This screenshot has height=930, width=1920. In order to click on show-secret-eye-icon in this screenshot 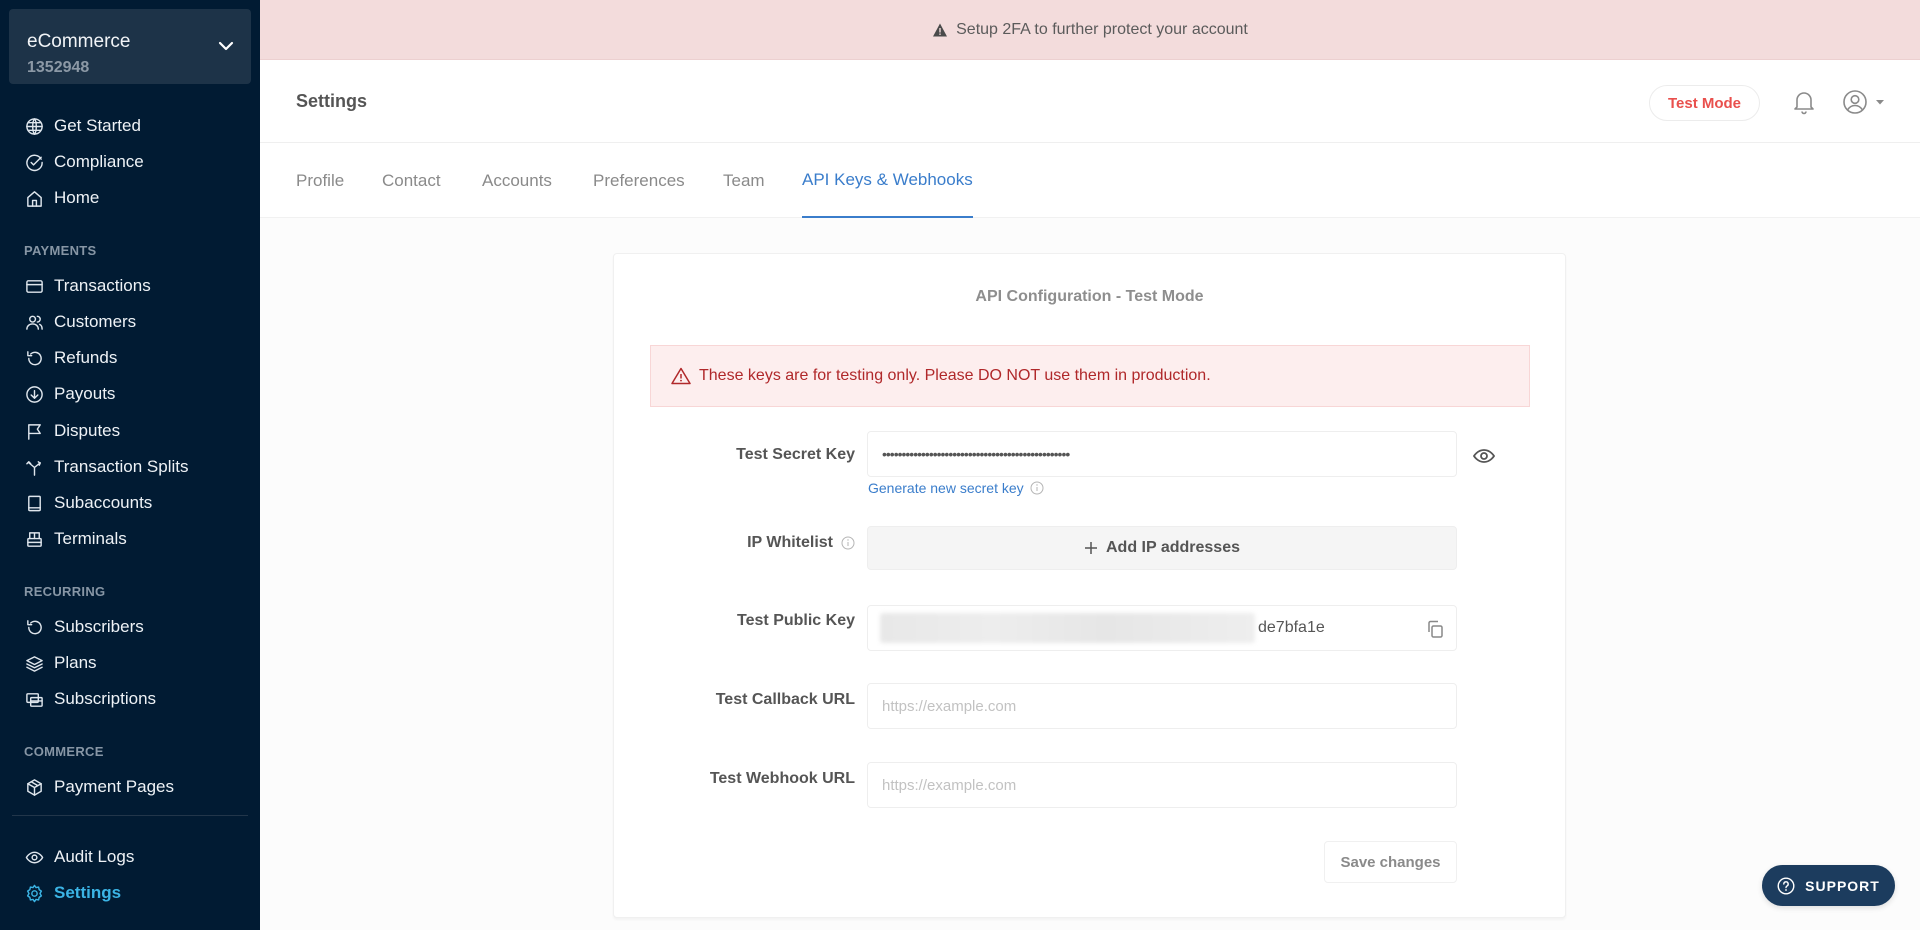, I will do `click(1484, 456)`.